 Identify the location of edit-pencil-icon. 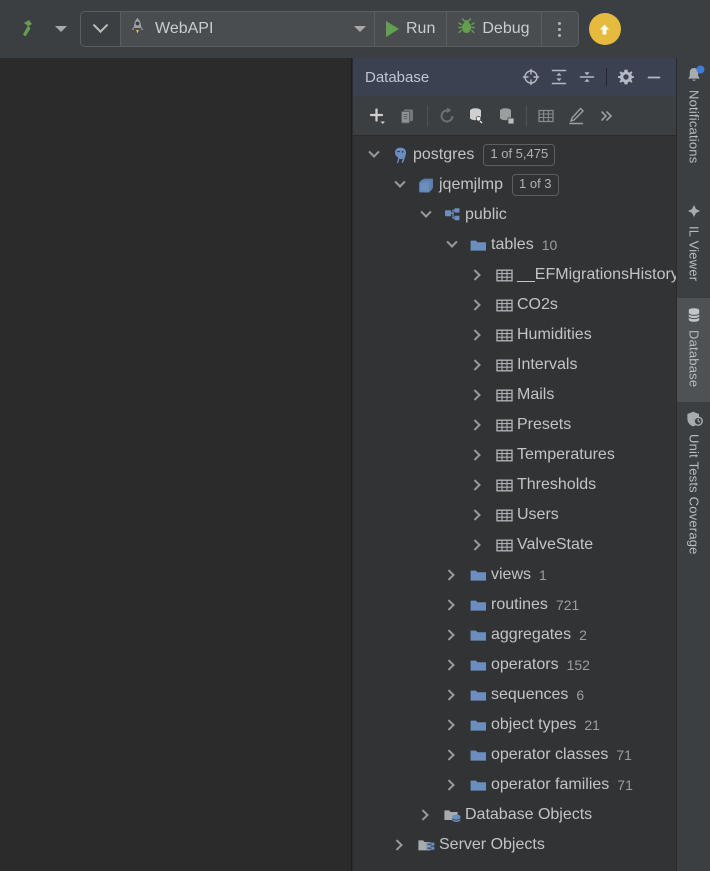
(576, 116).